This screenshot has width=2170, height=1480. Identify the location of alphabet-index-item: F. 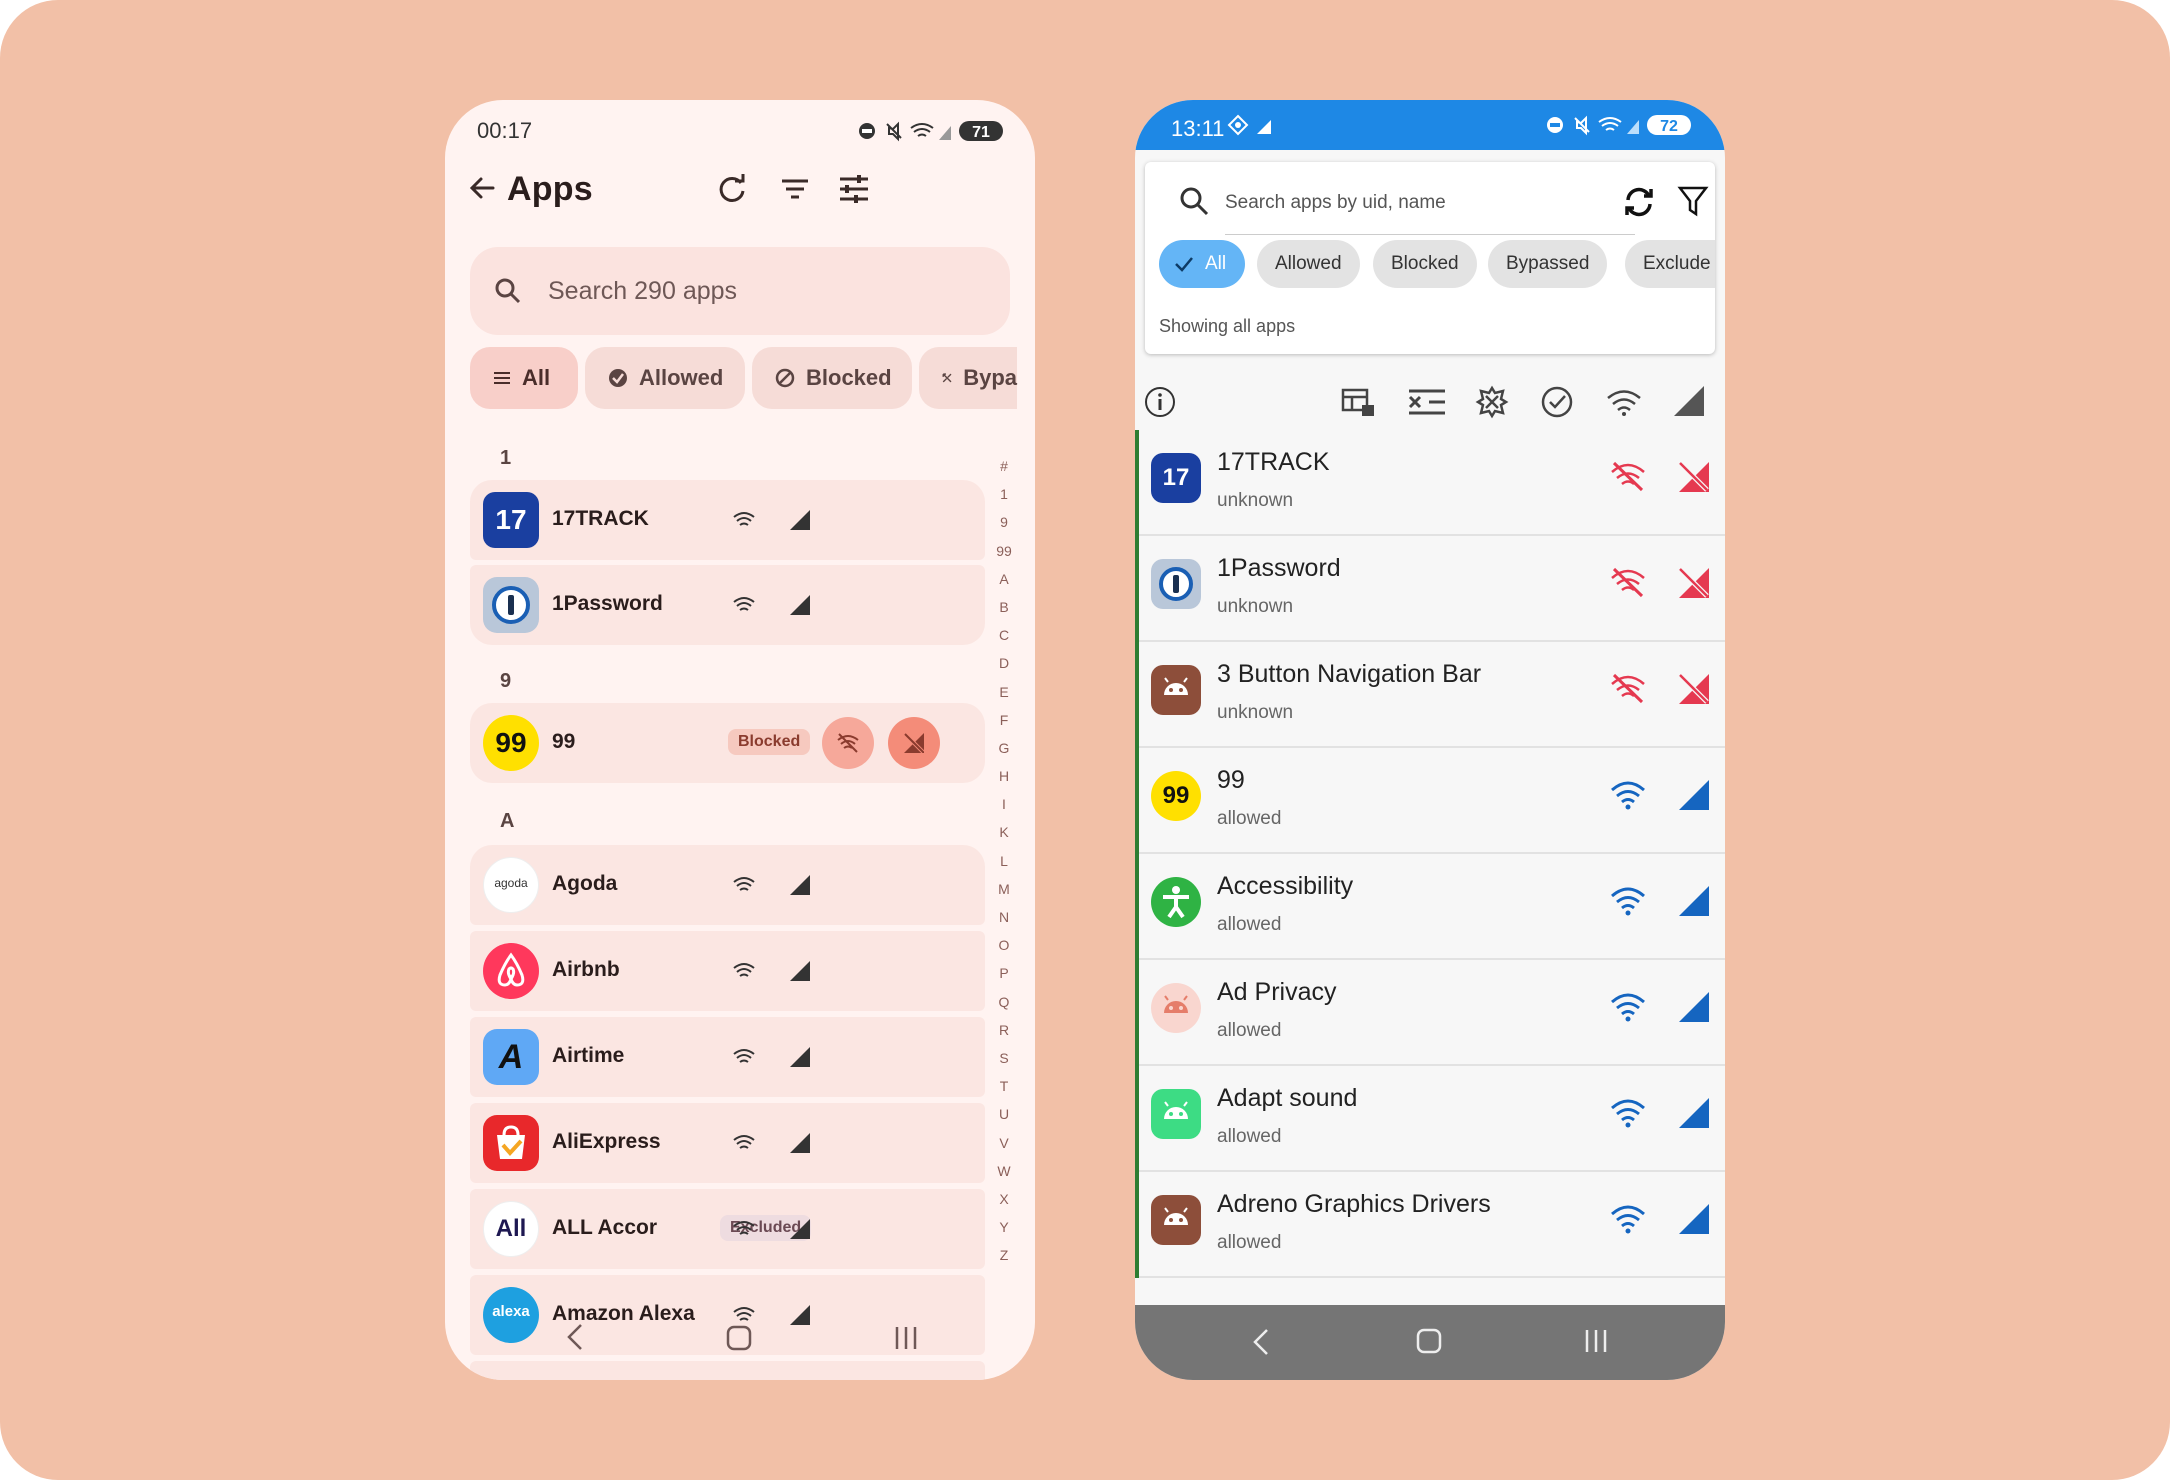
(1004, 720).